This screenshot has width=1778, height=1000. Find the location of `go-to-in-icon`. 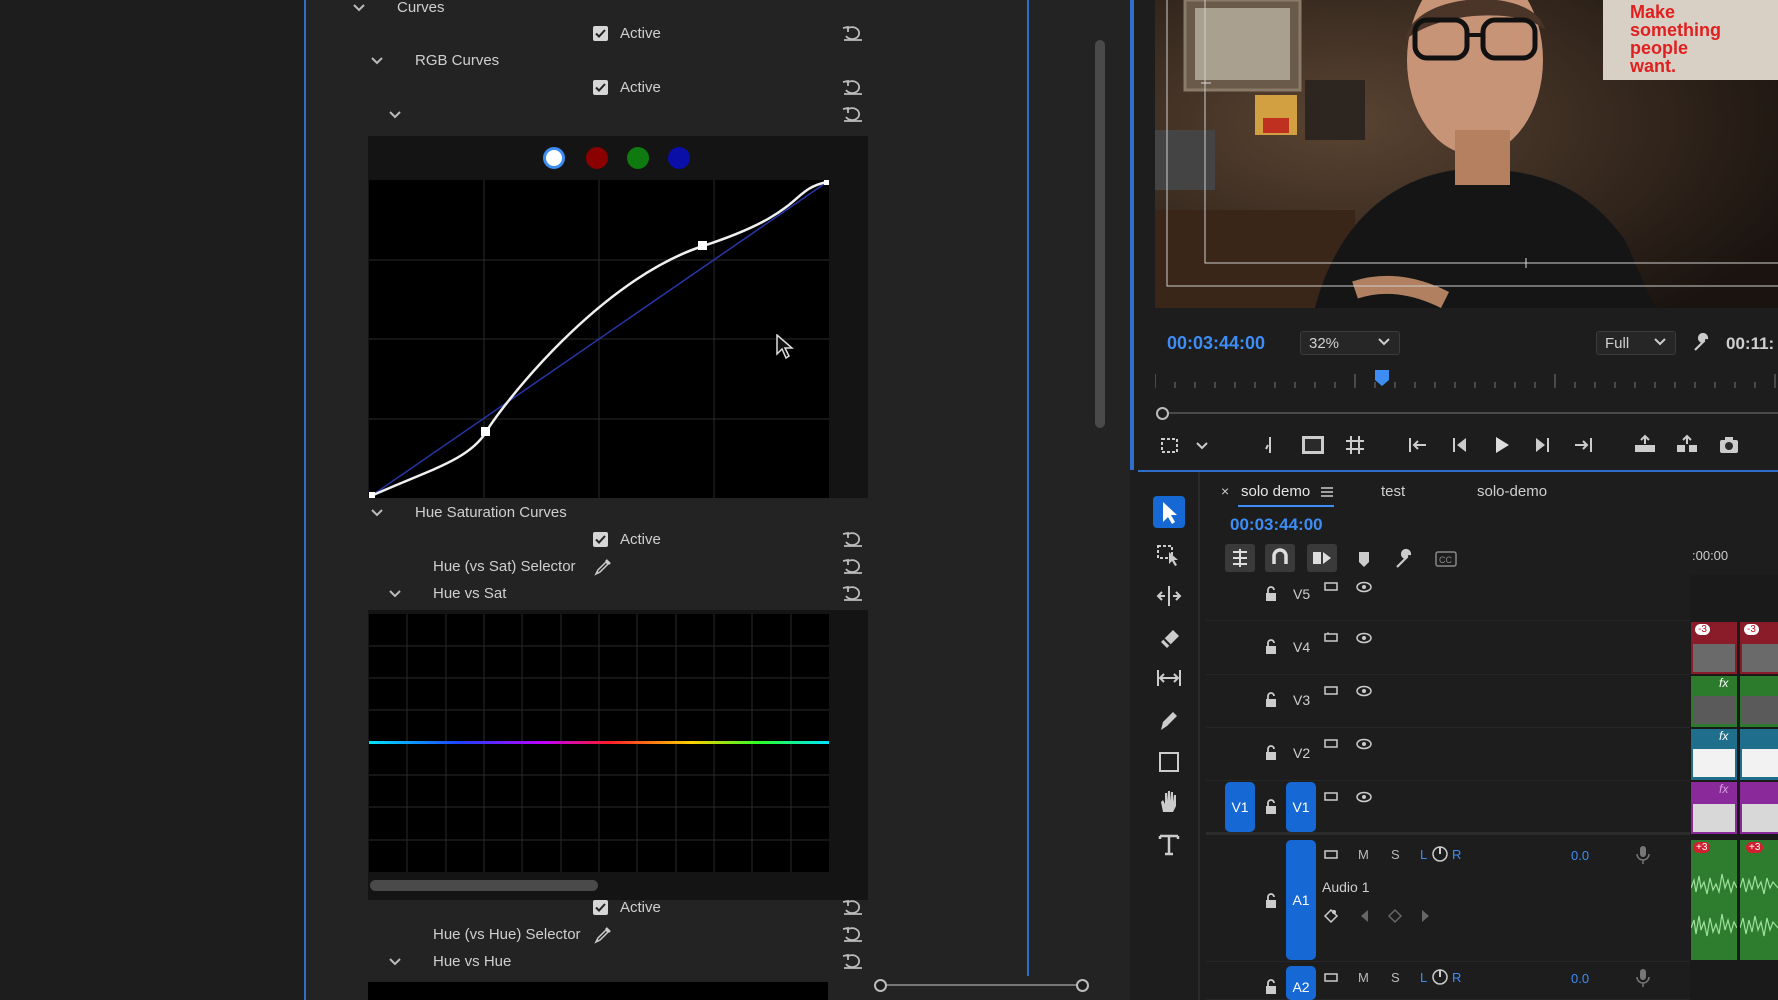

go-to-in-icon is located at coordinates (1418, 445).